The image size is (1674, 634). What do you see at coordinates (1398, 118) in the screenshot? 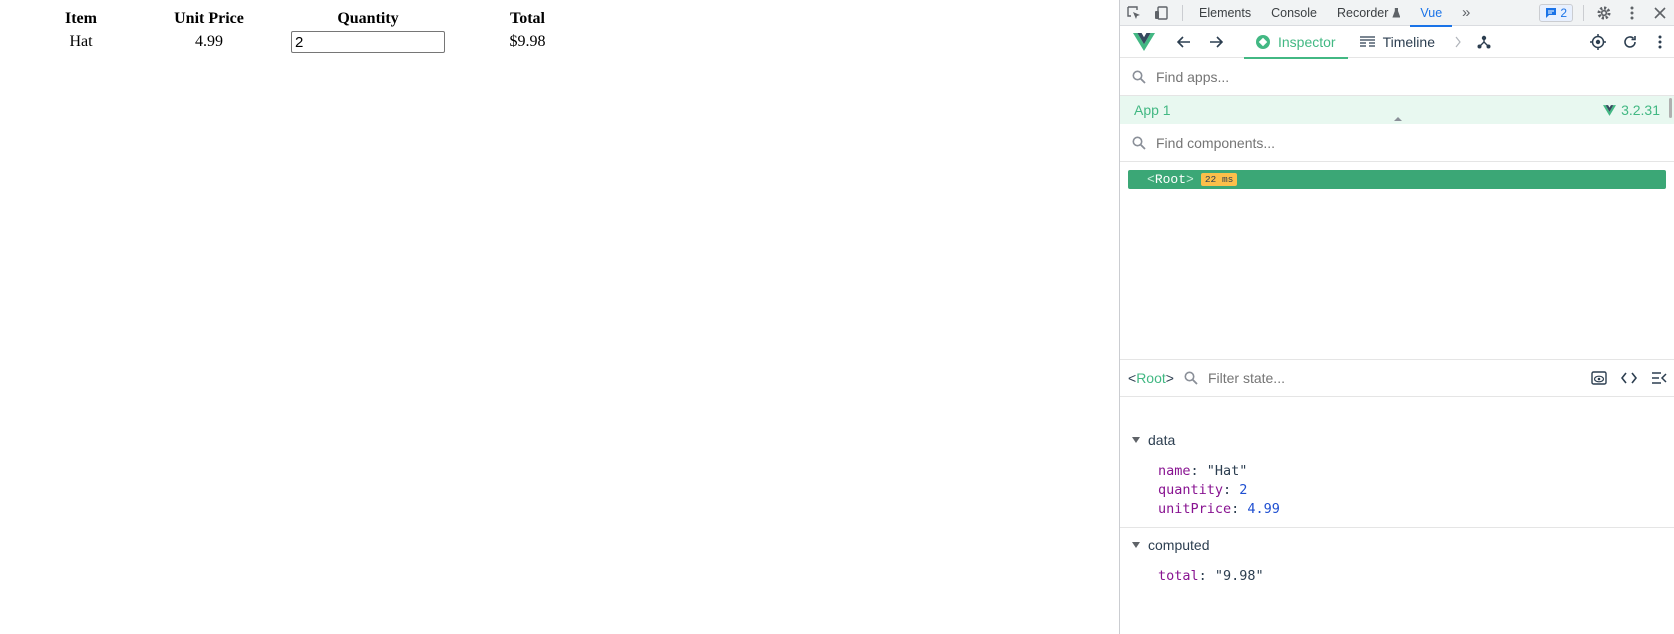
I see `collapse-caret-icon` at bounding box center [1398, 118].